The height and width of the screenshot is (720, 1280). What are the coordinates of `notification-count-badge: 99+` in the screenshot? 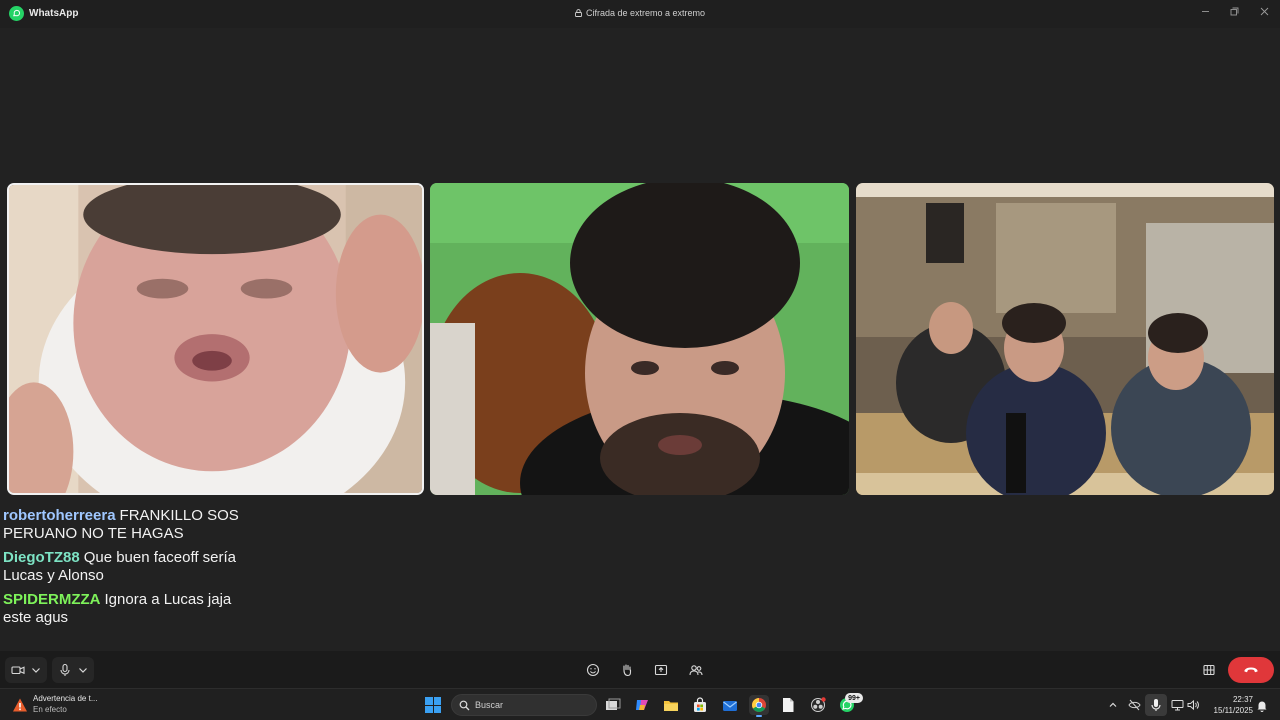 It's located at (854, 698).